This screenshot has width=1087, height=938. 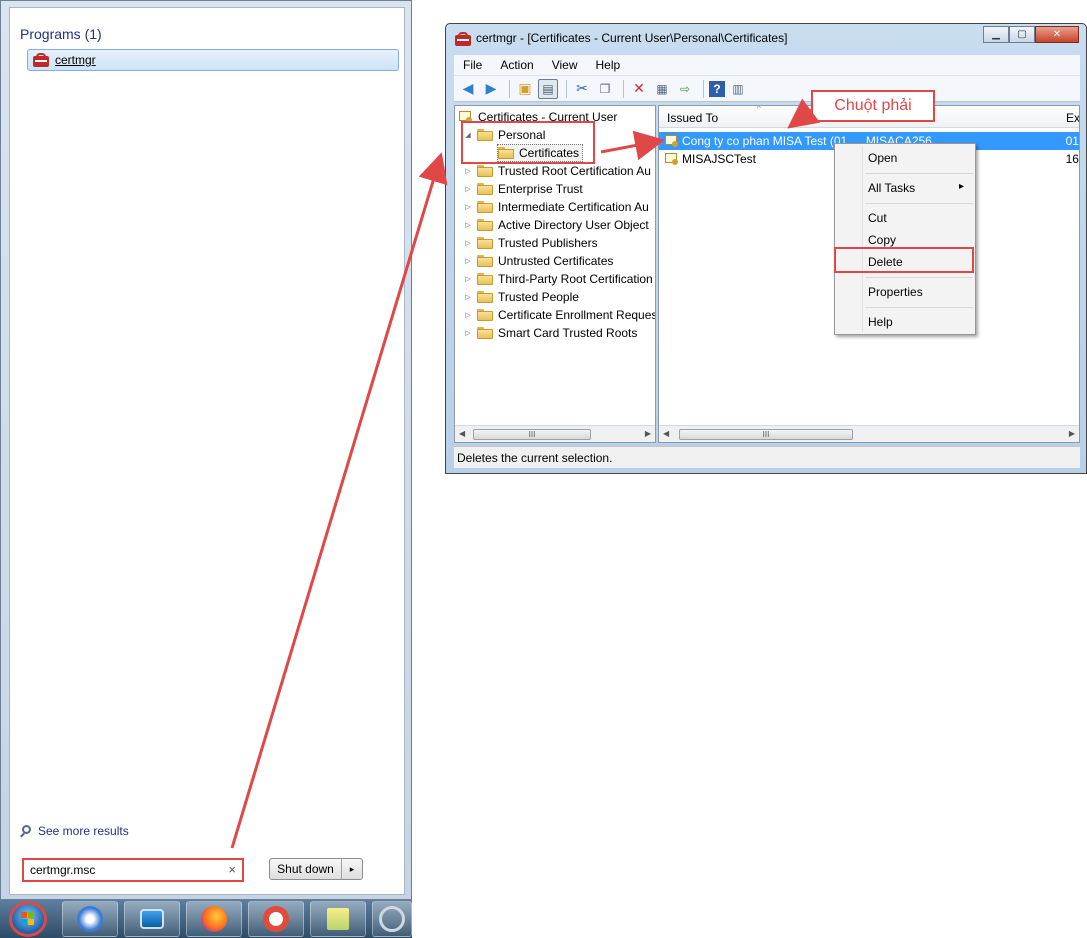 What do you see at coordinates (759, 109) in the screenshot?
I see `sort-arrow-icon: ^` at bounding box center [759, 109].